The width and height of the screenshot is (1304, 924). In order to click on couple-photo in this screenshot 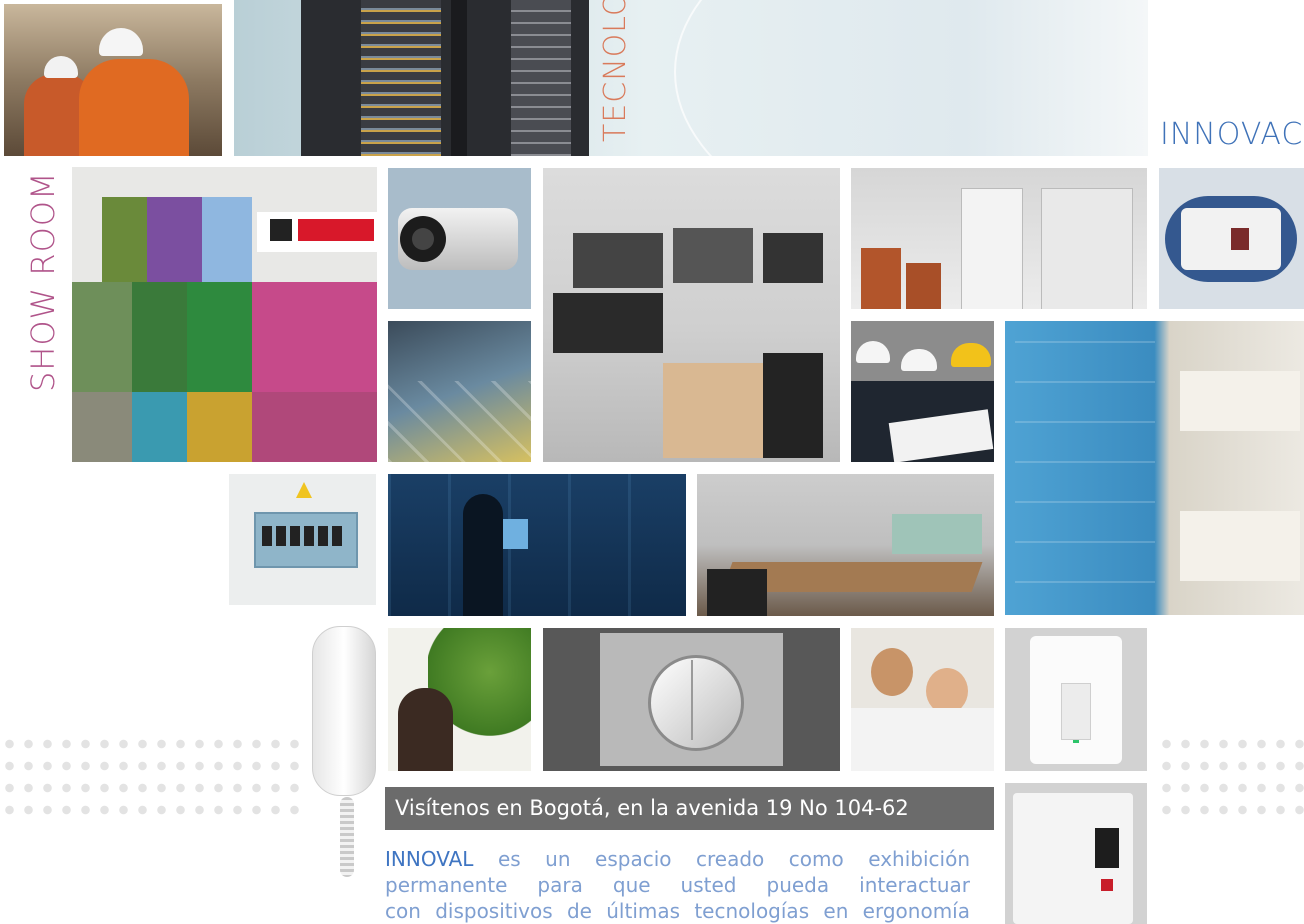, I will do `click(922, 699)`.